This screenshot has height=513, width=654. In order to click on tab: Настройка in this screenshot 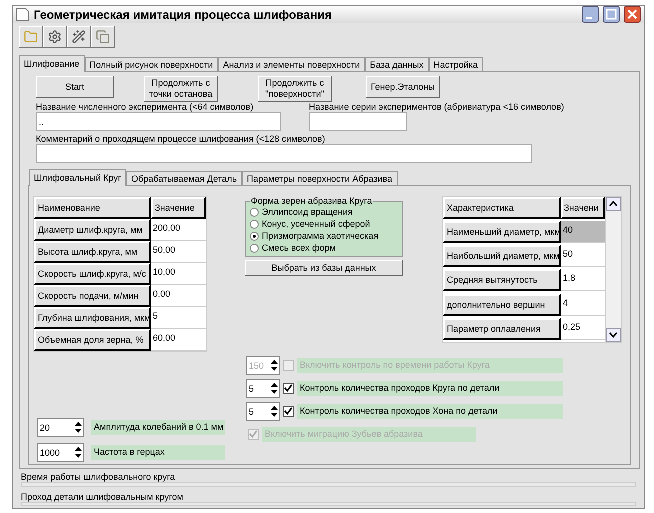, I will do `click(456, 64)`.